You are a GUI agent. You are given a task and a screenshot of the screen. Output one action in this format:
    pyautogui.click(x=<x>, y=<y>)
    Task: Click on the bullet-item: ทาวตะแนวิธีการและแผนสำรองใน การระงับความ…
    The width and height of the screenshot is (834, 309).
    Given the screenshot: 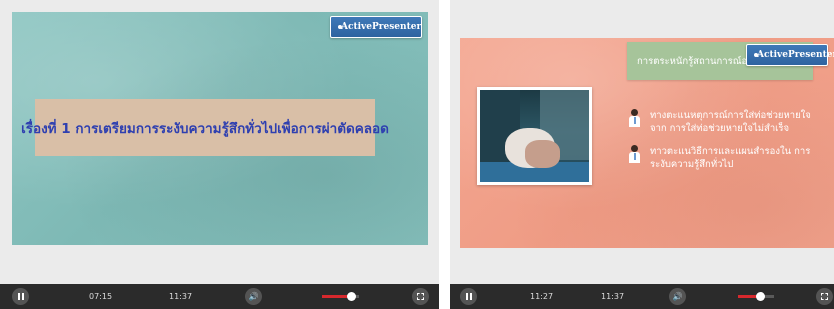 What is the action you would take?
    pyautogui.click(x=723, y=158)
    